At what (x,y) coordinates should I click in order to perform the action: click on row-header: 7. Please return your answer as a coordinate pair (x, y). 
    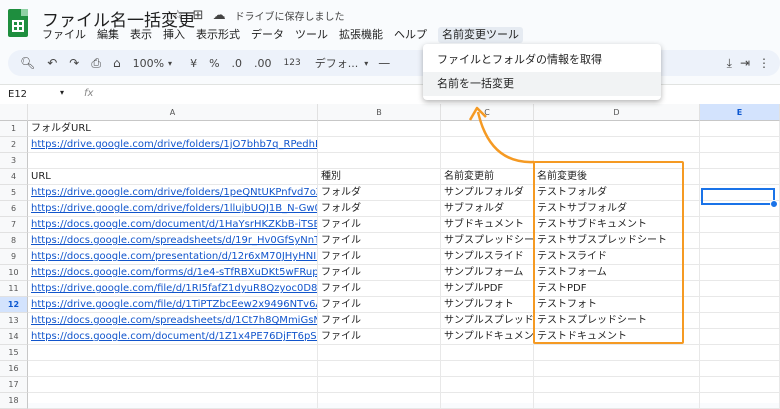
    Looking at the image, I should click on (14, 225).